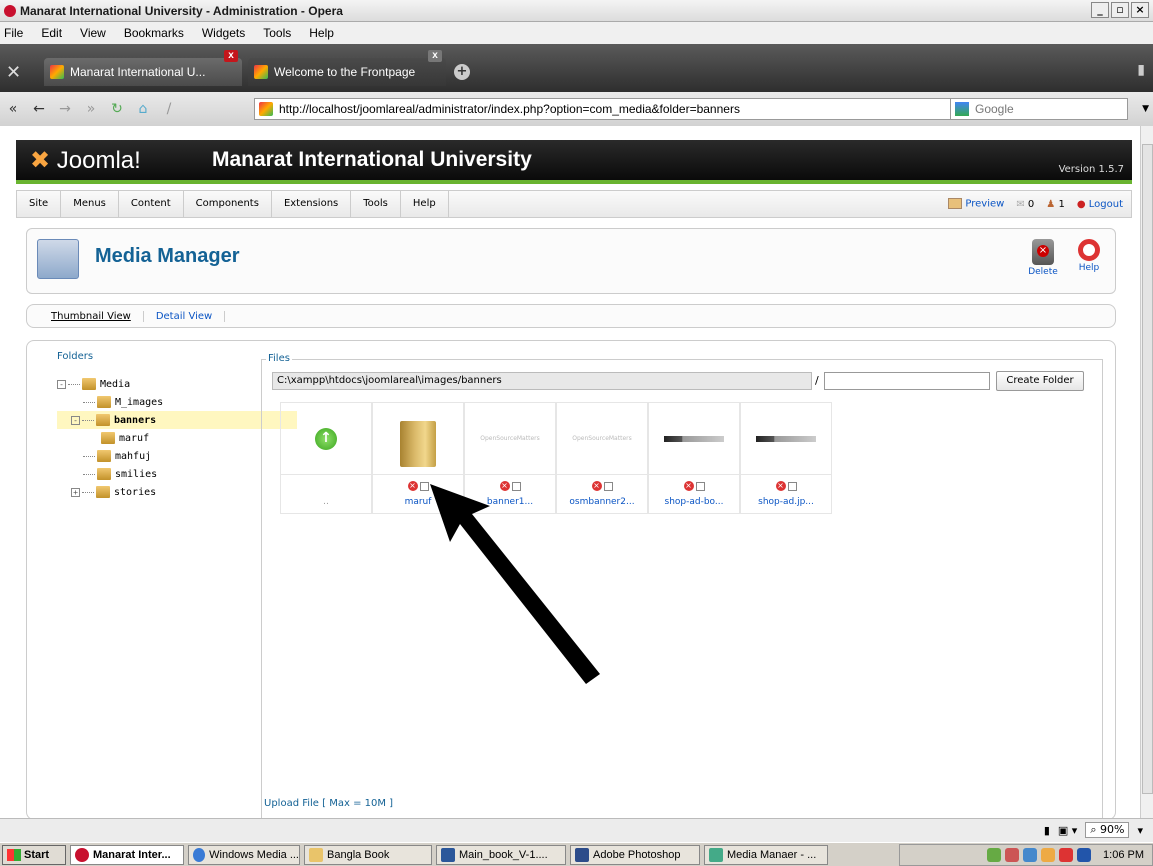 The height and width of the screenshot is (866, 1153). Describe the element at coordinates (1141, 70) in the screenshot. I see `trash-icon: ▮` at that location.